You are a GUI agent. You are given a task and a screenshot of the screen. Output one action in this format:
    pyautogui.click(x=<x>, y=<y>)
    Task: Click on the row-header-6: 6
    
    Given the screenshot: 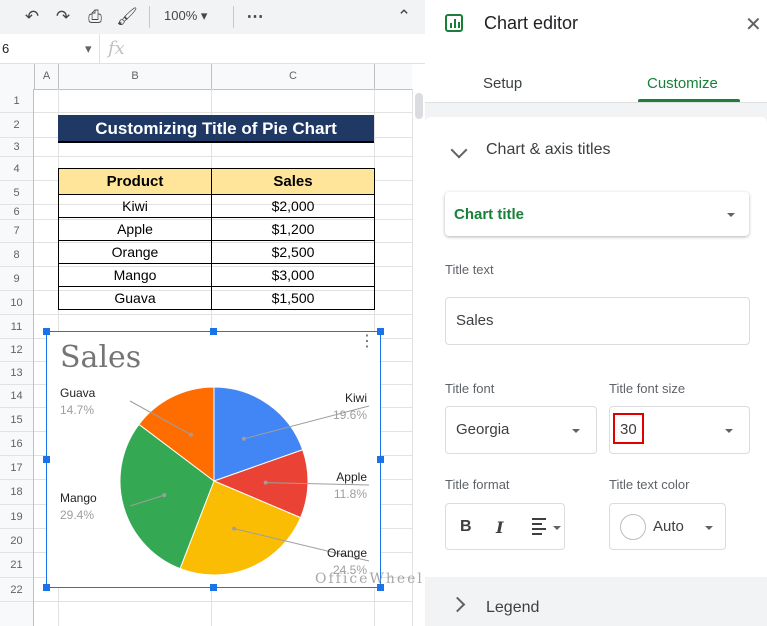 What is the action you would take?
    pyautogui.click(x=16, y=212)
    